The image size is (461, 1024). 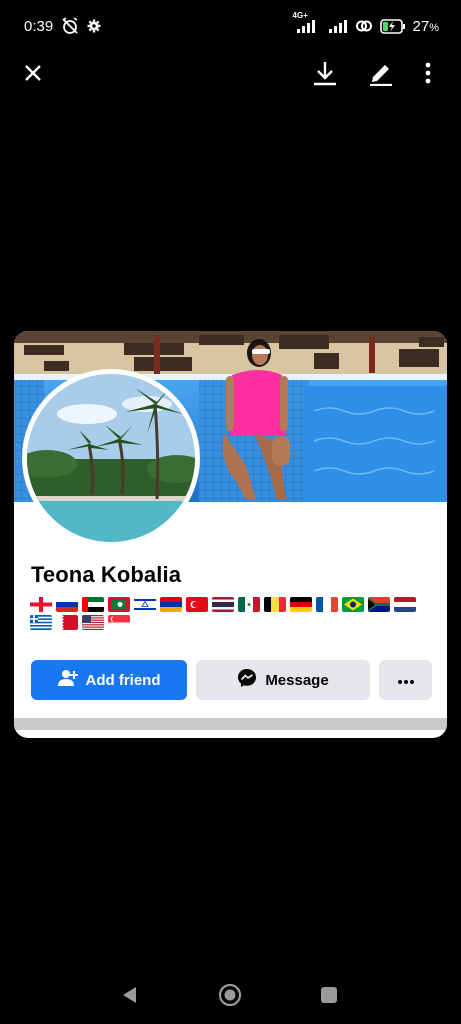 I want to click on action-buttons: Add friend Message, so click(x=231, y=680).